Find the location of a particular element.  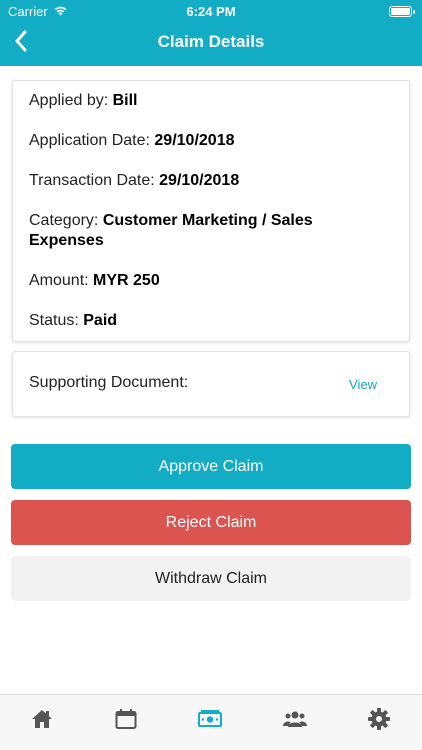

tab-claims is located at coordinates (210, 721).